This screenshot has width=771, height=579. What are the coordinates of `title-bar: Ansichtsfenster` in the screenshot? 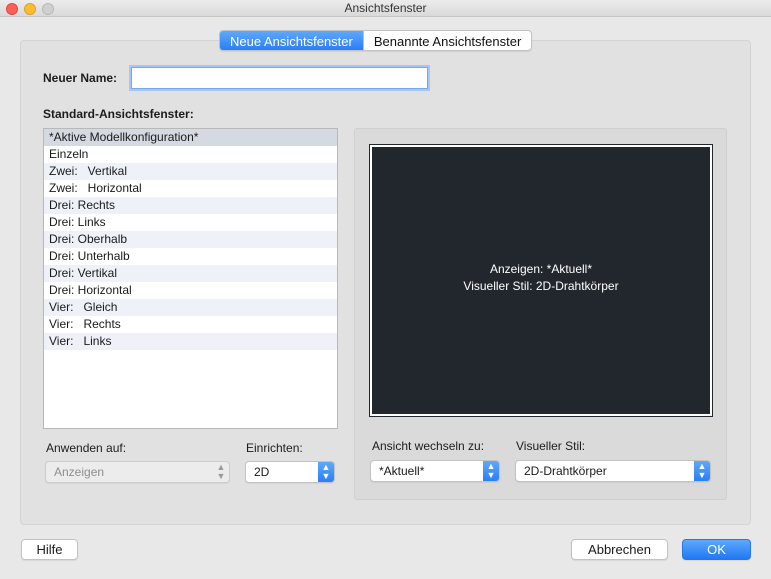 It's located at (385, 8).